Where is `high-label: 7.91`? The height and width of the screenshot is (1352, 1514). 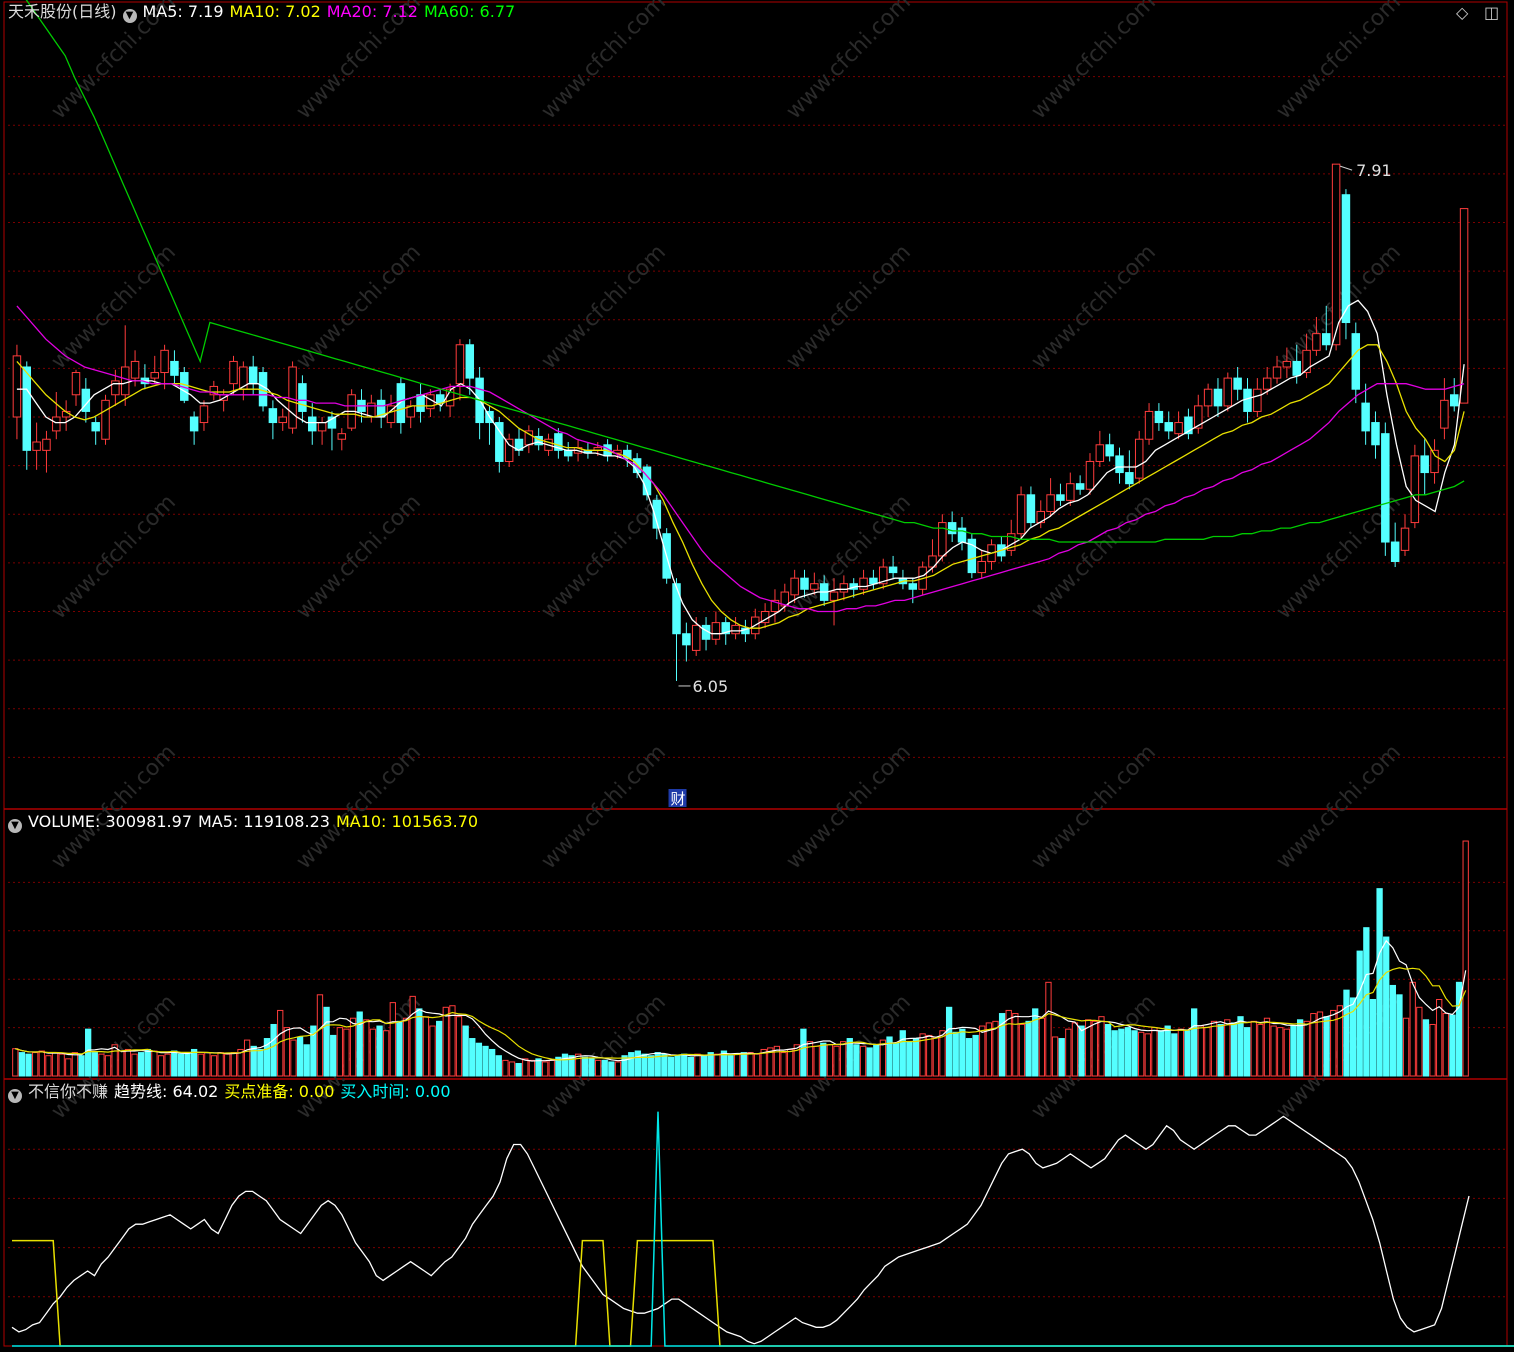
high-label: 7.91 is located at coordinates (1374, 170).